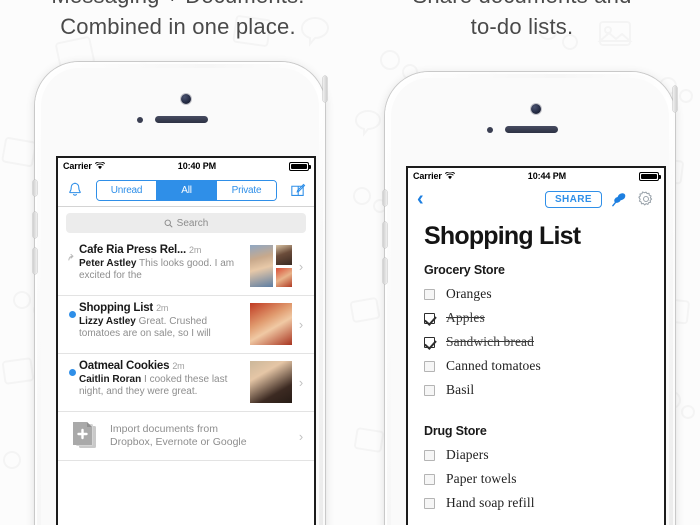 The image size is (700, 525). I want to click on section-heading-grocery: Grocery Store, so click(464, 270).